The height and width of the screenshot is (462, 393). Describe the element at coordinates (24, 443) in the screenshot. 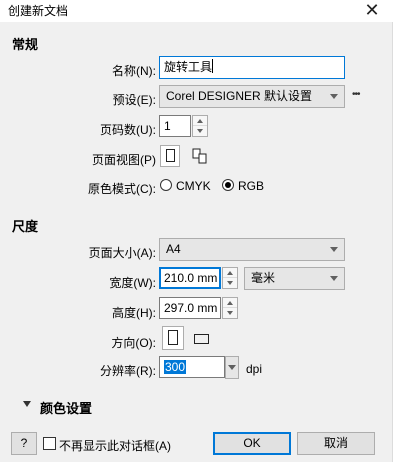

I see `help-button: ?` at that location.